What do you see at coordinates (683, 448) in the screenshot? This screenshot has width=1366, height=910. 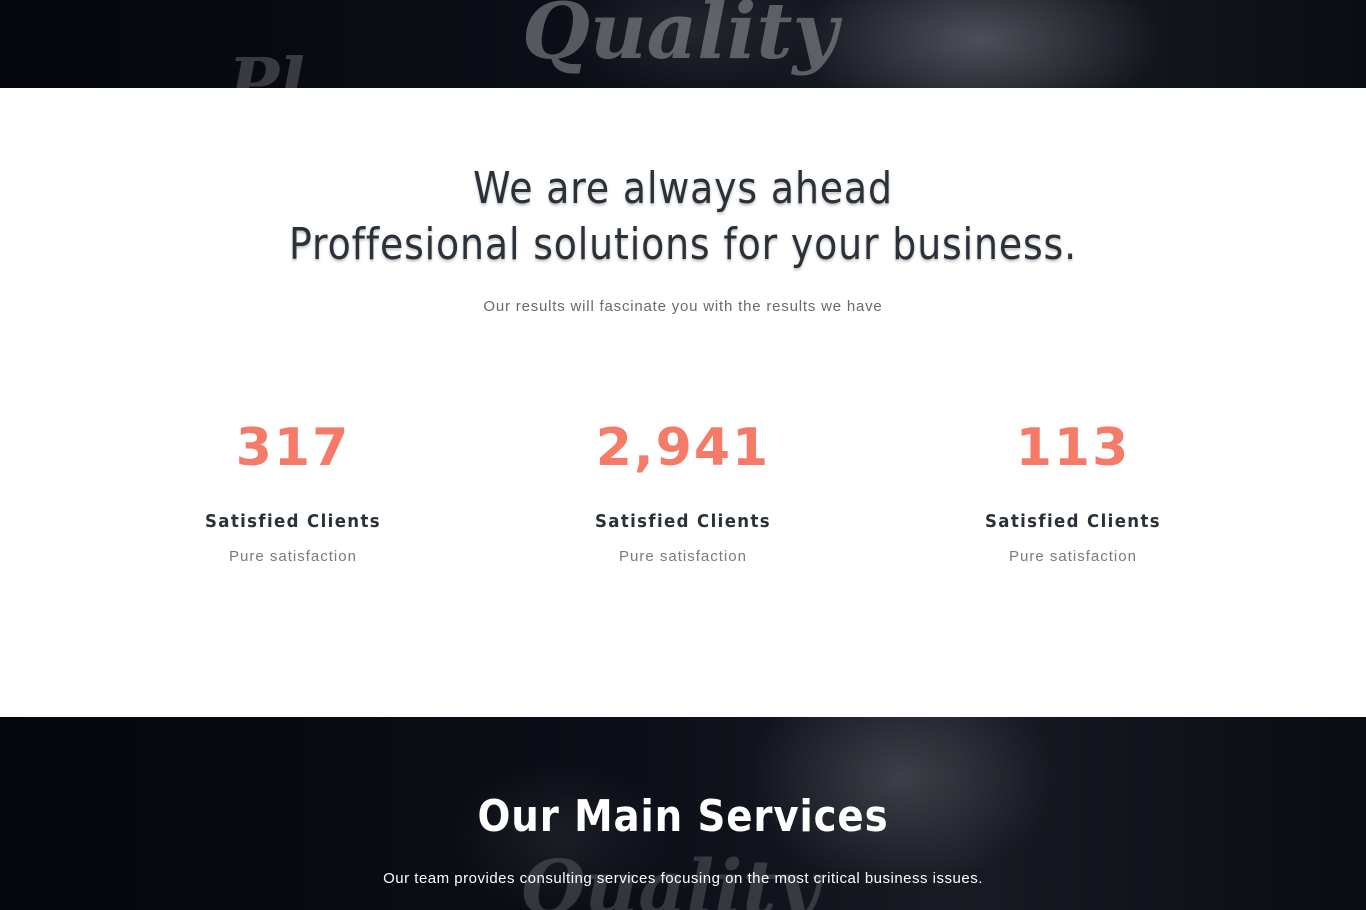 I see `stat-value: 2,941` at bounding box center [683, 448].